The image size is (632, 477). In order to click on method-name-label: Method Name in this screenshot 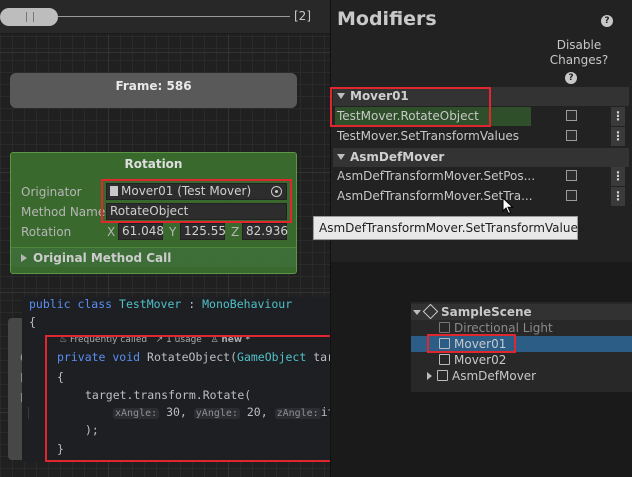, I will do `click(63, 212)`.